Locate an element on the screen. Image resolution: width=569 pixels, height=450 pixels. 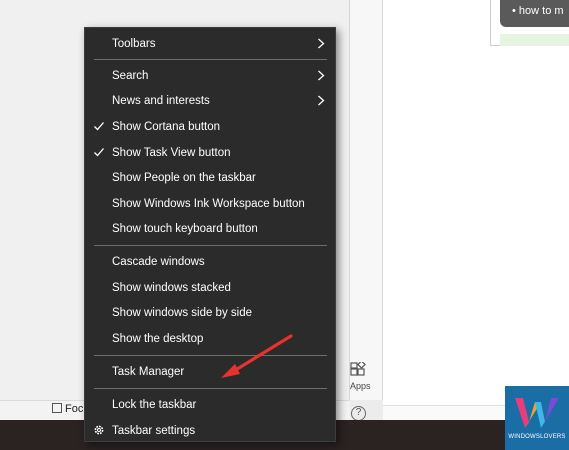
windowslovers-logo-icon is located at coordinates (537, 413).